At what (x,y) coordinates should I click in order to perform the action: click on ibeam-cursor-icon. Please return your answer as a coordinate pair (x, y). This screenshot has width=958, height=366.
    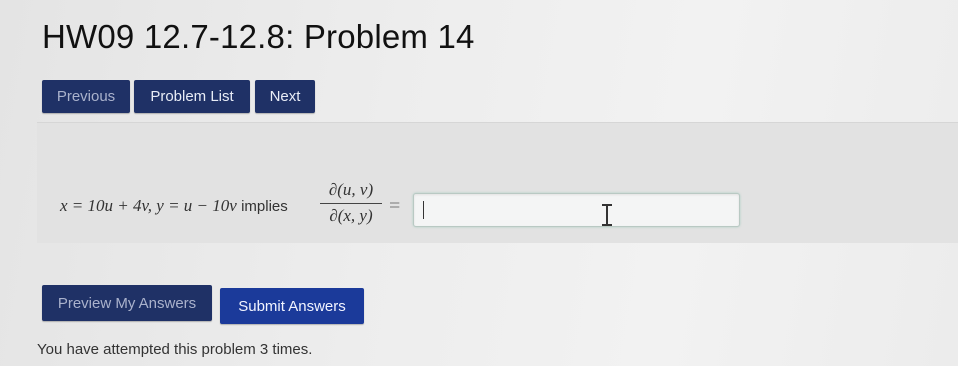
    Looking at the image, I should click on (607, 215).